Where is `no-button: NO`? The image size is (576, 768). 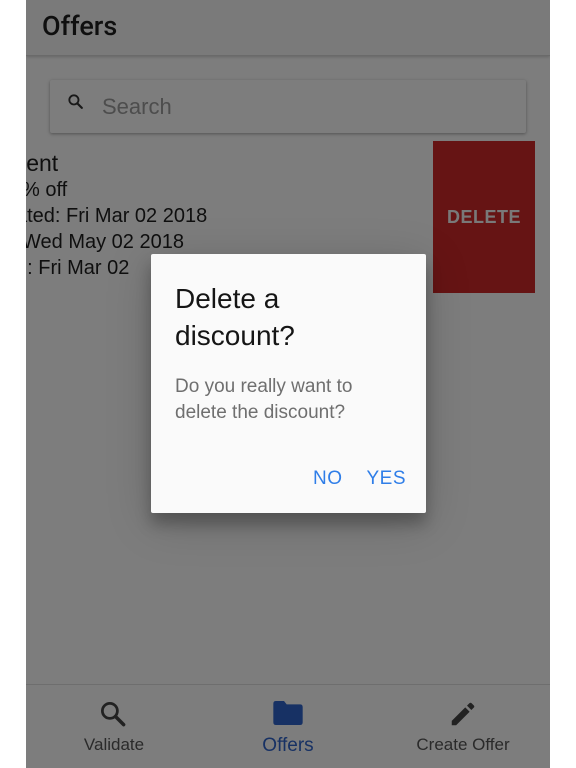
no-button: NO is located at coordinates (328, 479).